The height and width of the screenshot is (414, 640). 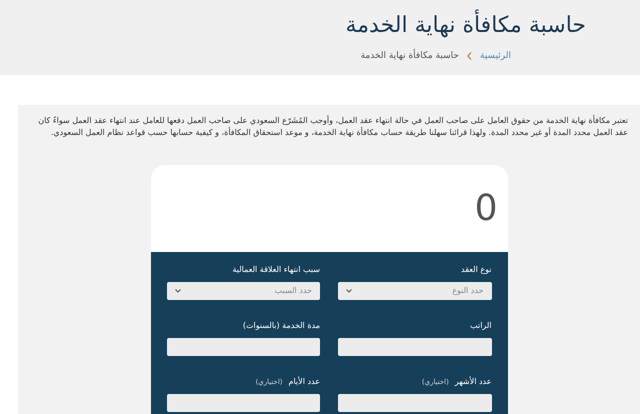 I want to click on field-label: سبب انتهاء العلاقة العمالية, so click(x=276, y=270).